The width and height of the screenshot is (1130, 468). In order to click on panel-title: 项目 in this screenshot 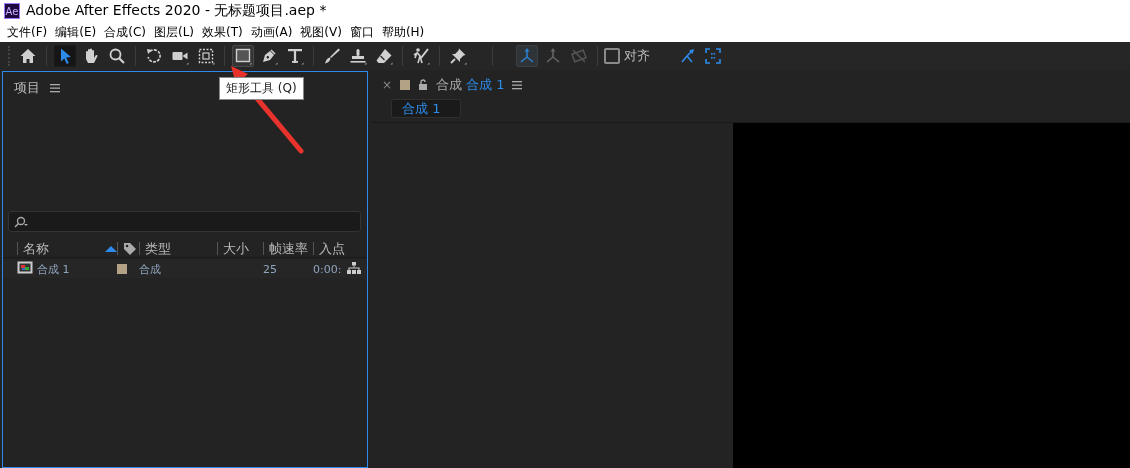, I will do `click(27, 88)`.